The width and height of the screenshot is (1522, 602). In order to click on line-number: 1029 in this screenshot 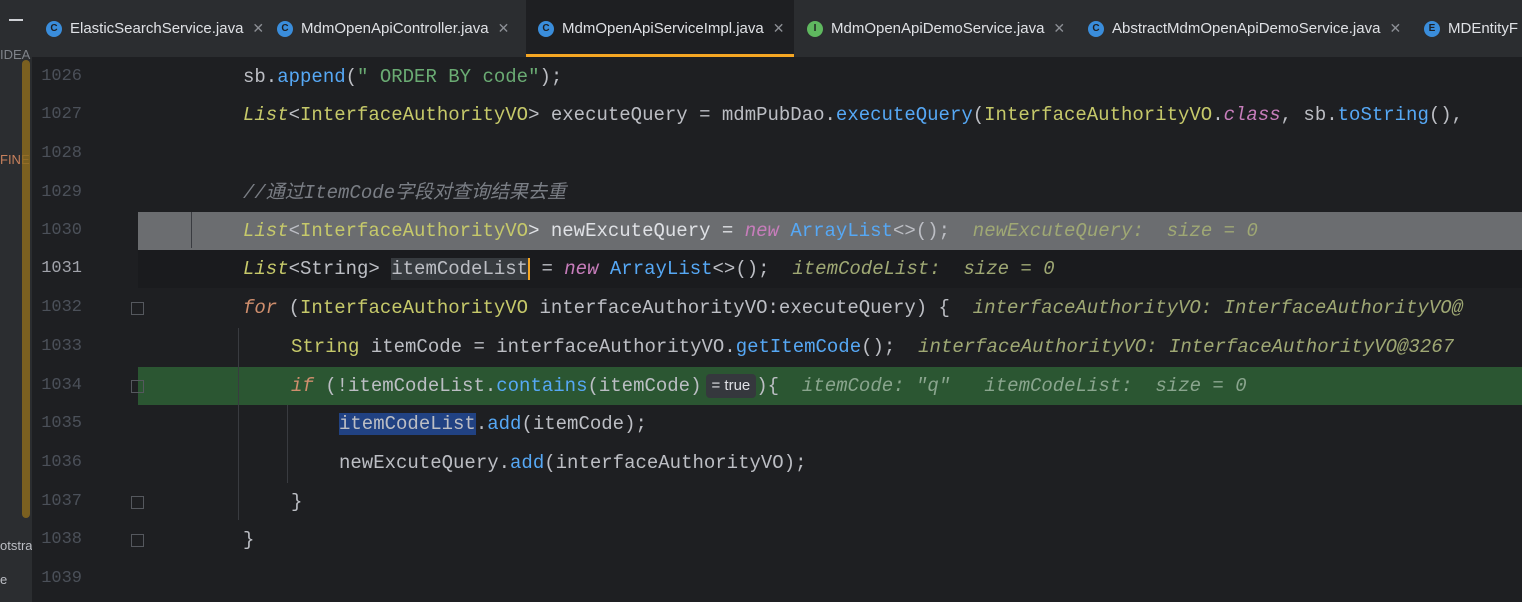, I will do `click(61, 192)`.